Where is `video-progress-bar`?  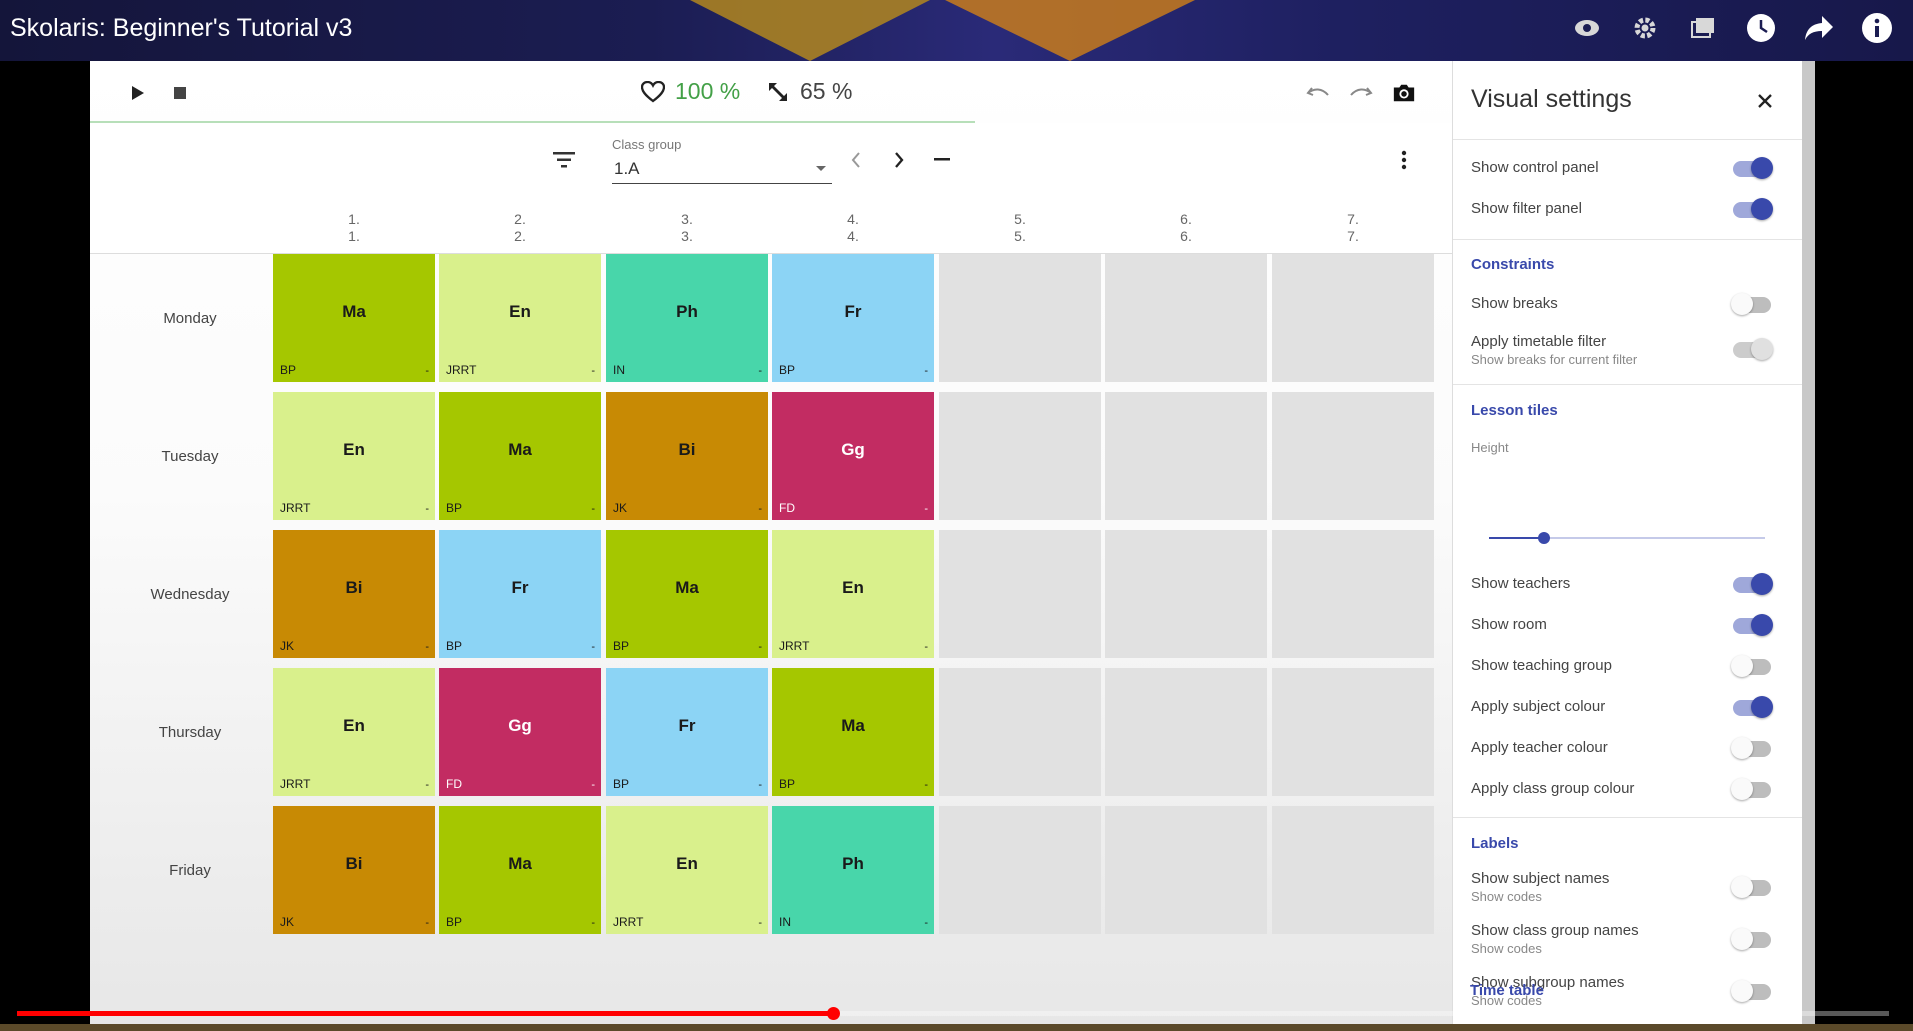 video-progress-bar is located at coordinates (953, 1013).